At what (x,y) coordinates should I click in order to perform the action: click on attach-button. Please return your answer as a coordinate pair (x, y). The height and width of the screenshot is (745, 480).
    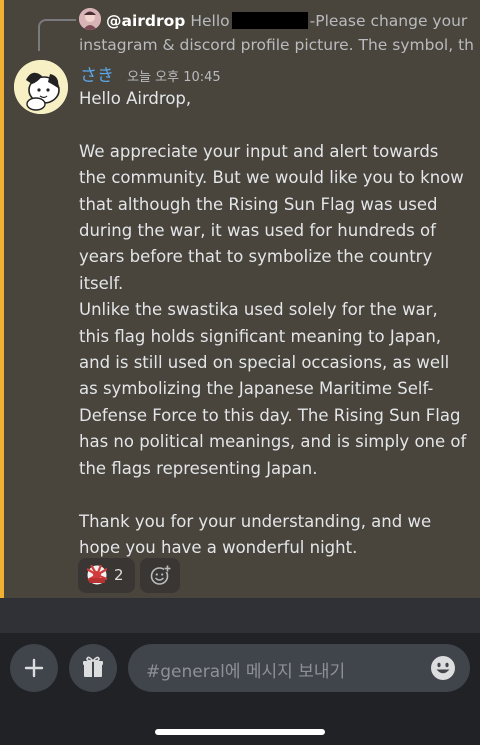
    Looking at the image, I should click on (34, 668).